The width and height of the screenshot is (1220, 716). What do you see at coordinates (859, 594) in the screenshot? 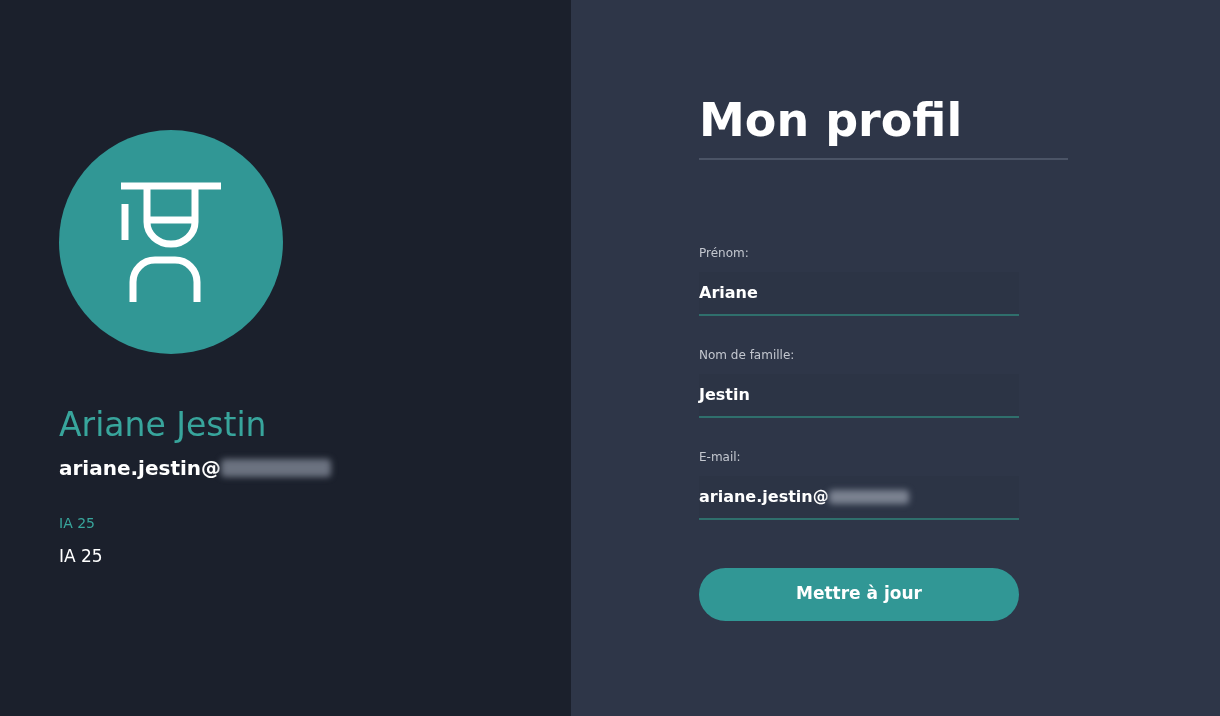
I see `update-button: Mettre à jour` at bounding box center [859, 594].